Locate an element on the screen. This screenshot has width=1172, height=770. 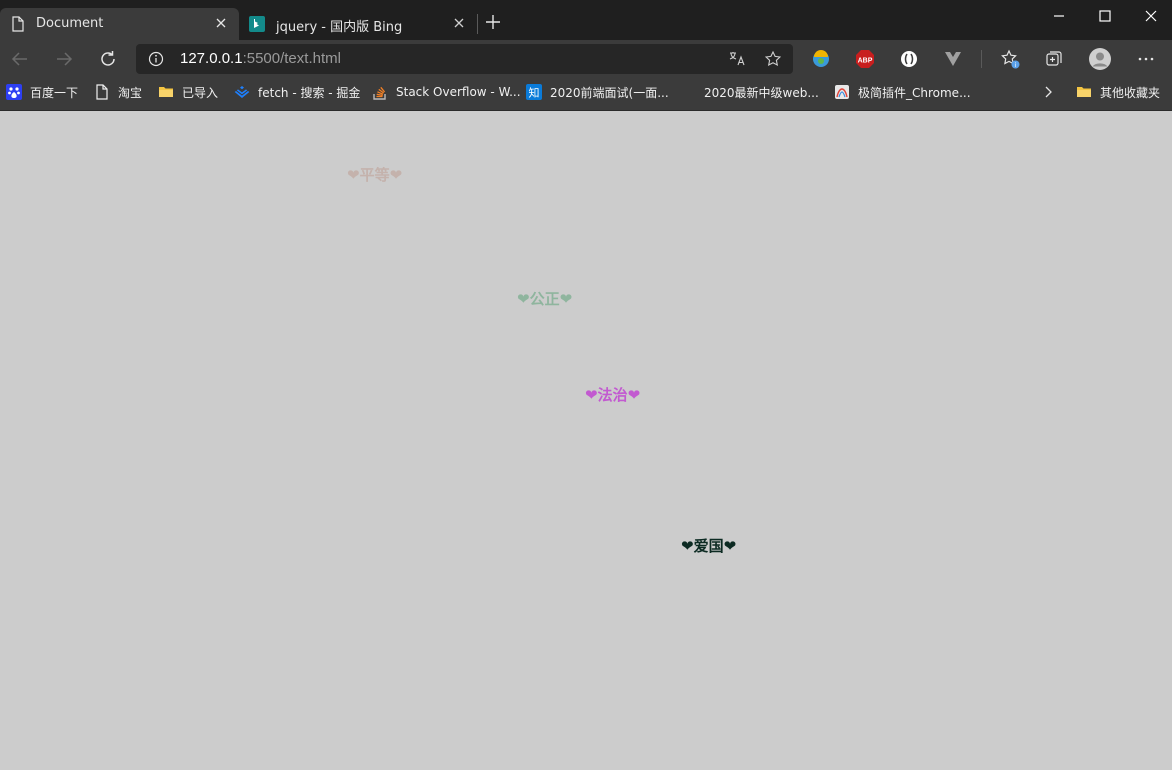
minimize-icon is located at coordinates (1059, 16).